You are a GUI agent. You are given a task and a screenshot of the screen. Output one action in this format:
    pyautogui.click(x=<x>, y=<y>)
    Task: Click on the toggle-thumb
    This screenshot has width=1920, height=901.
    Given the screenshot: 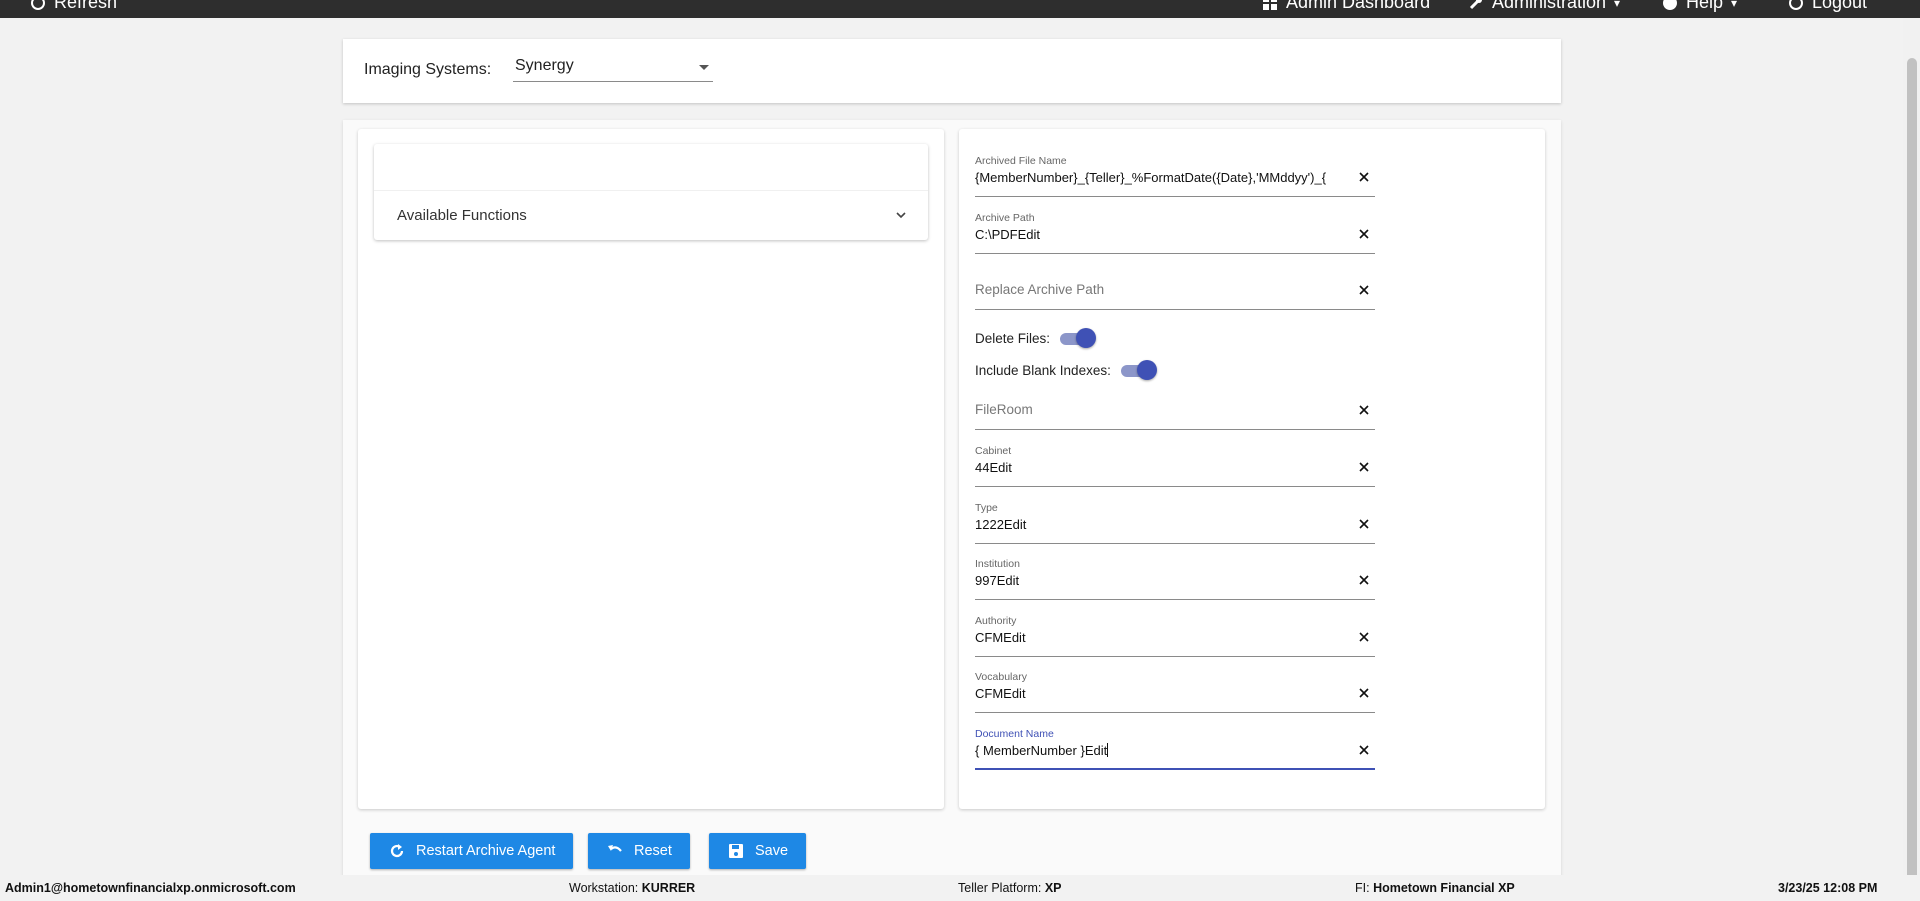 What is the action you would take?
    pyautogui.click(x=1146, y=370)
    